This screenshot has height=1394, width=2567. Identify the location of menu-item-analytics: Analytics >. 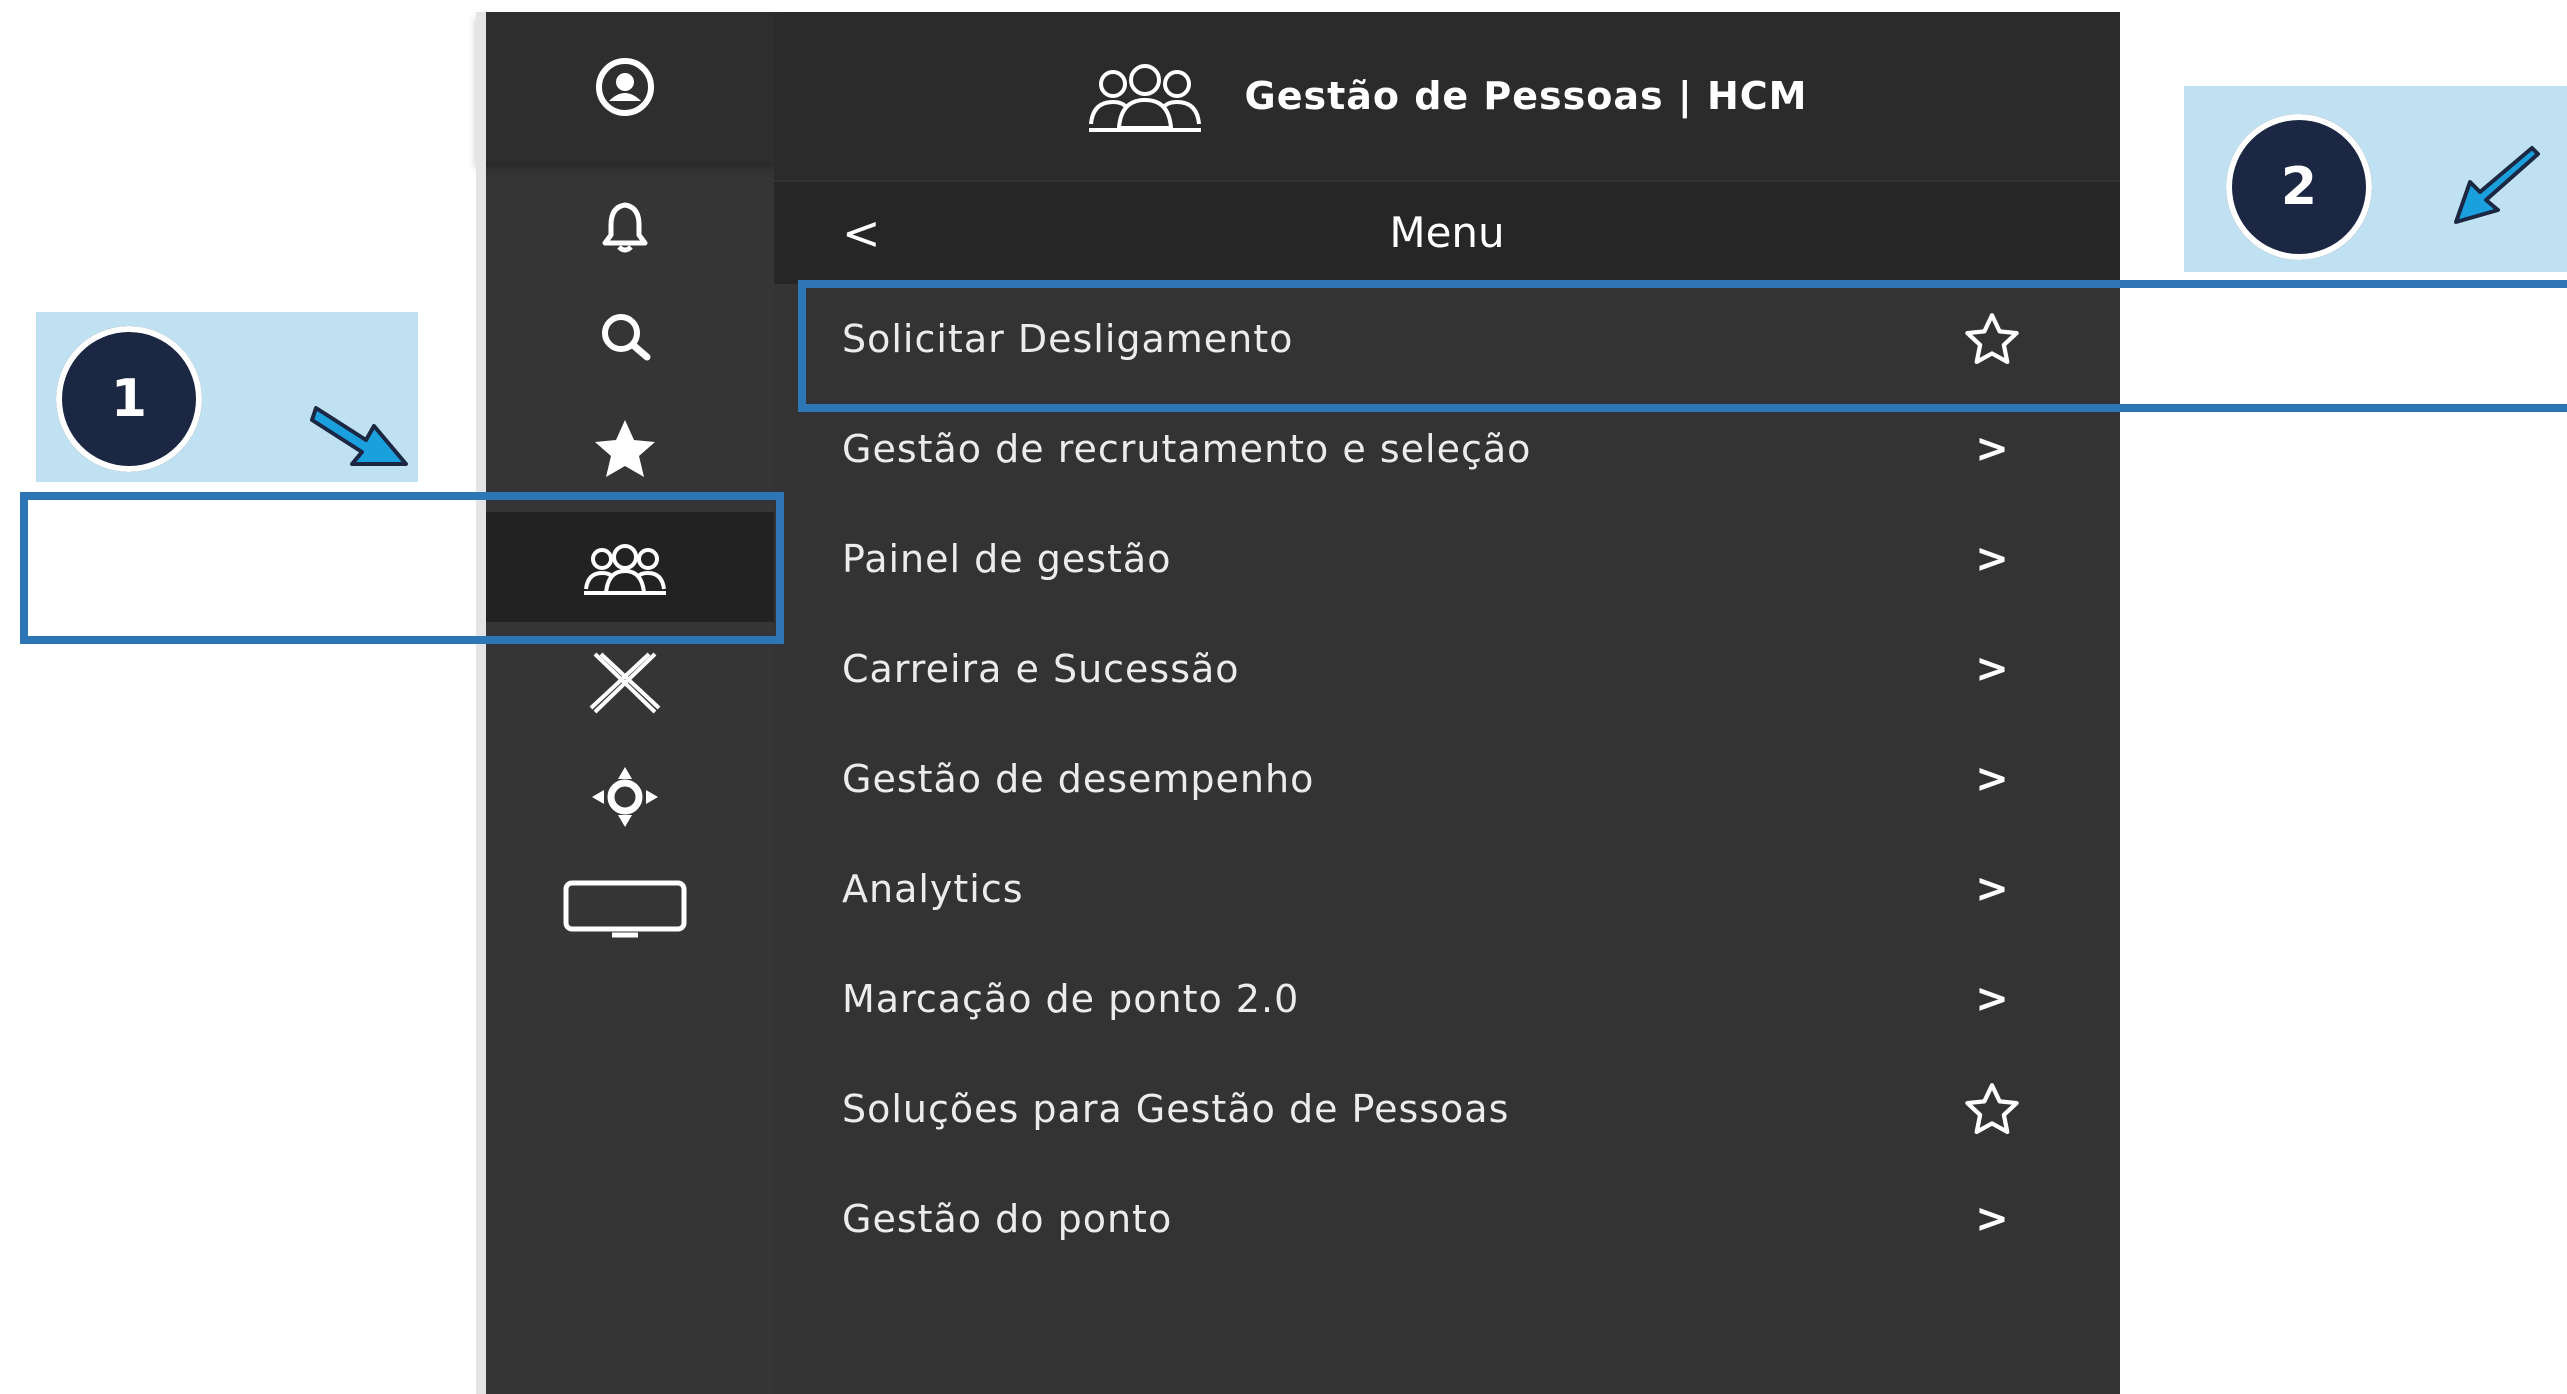
(1447, 889).